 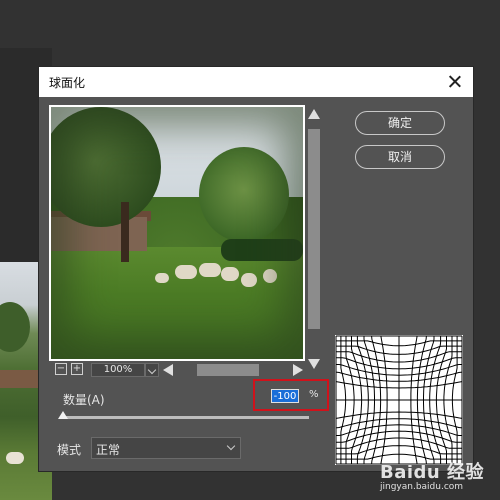 I want to click on scroll-up-icon, so click(x=314, y=114).